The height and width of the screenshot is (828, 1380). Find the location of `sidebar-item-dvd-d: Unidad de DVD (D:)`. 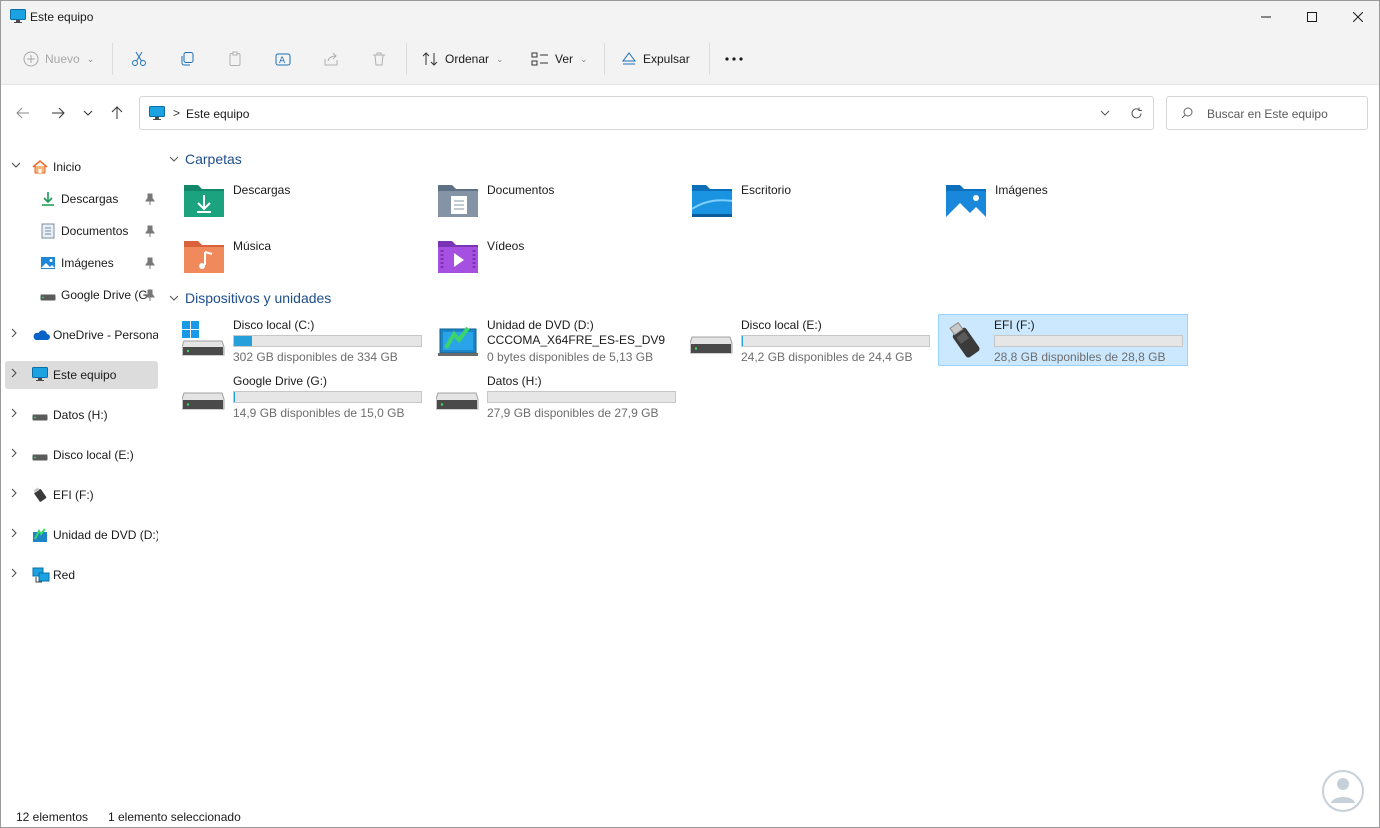

sidebar-item-dvd-d: Unidad de DVD (D:) is located at coordinates (81, 535).